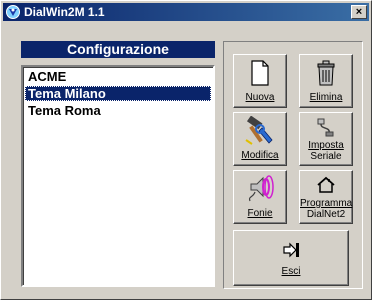 This screenshot has height=300, width=372. Describe the element at coordinates (118, 93) in the screenshot. I see `list-item-tema-milano: Tema Milano` at that location.